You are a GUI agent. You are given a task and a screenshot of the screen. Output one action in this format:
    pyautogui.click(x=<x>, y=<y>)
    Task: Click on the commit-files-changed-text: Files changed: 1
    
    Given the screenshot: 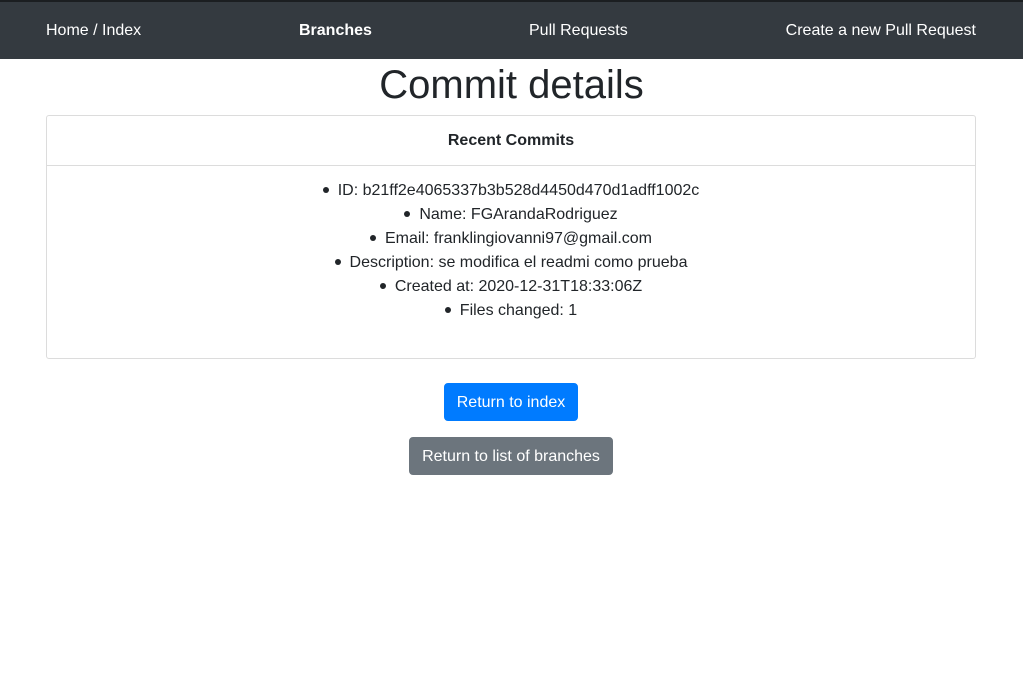 What is the action you would take?
    pyautogui.click(x=518, y=310)
    